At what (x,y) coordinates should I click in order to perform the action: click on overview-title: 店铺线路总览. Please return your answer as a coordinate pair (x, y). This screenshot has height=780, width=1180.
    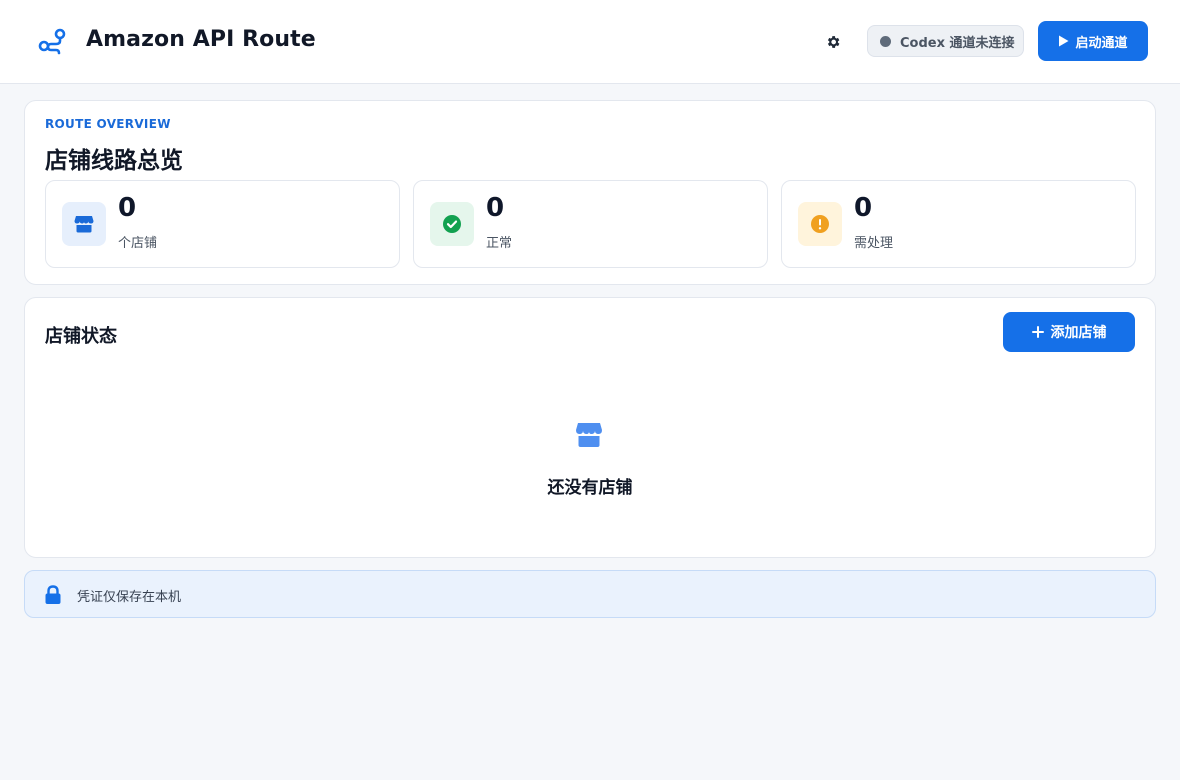
    Looking at the image, I should click on (114, 161).